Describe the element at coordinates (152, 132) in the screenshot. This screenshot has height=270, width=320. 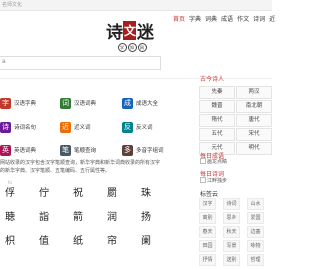
I see `tool-fanyici: 反 反义词` at that location.